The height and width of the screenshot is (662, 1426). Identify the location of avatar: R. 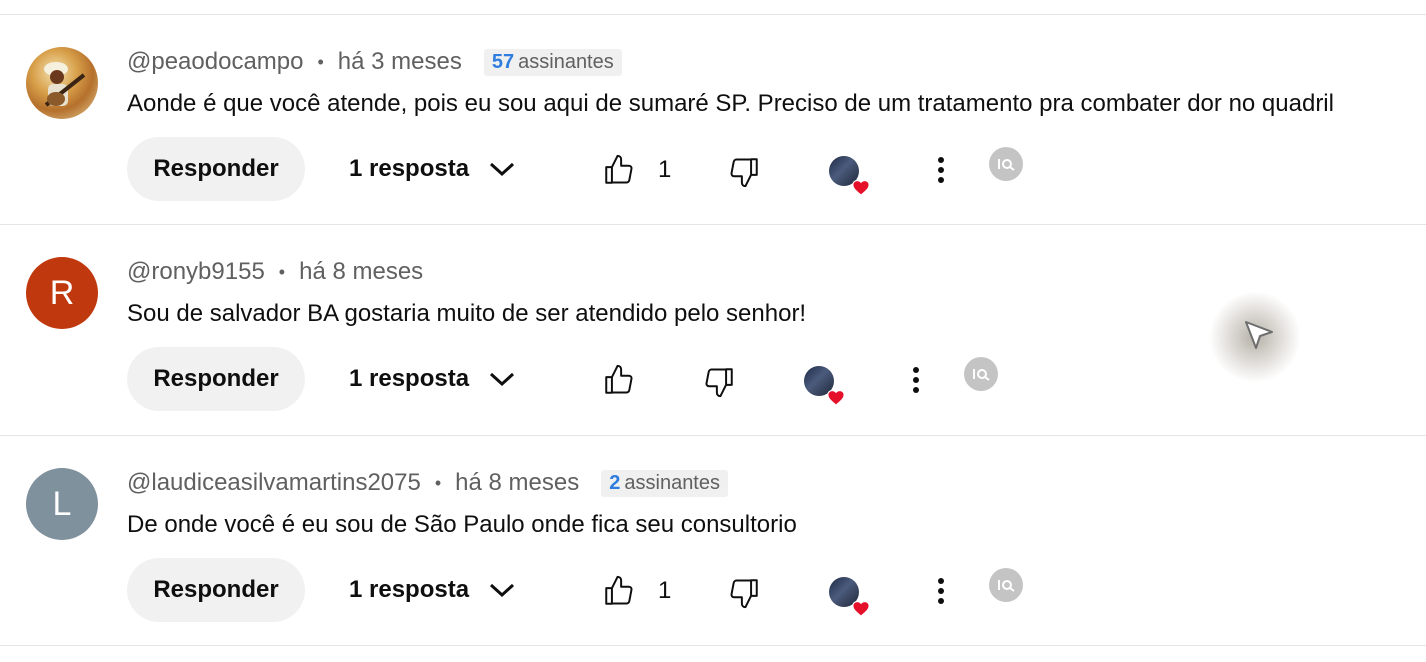
(62, 293).